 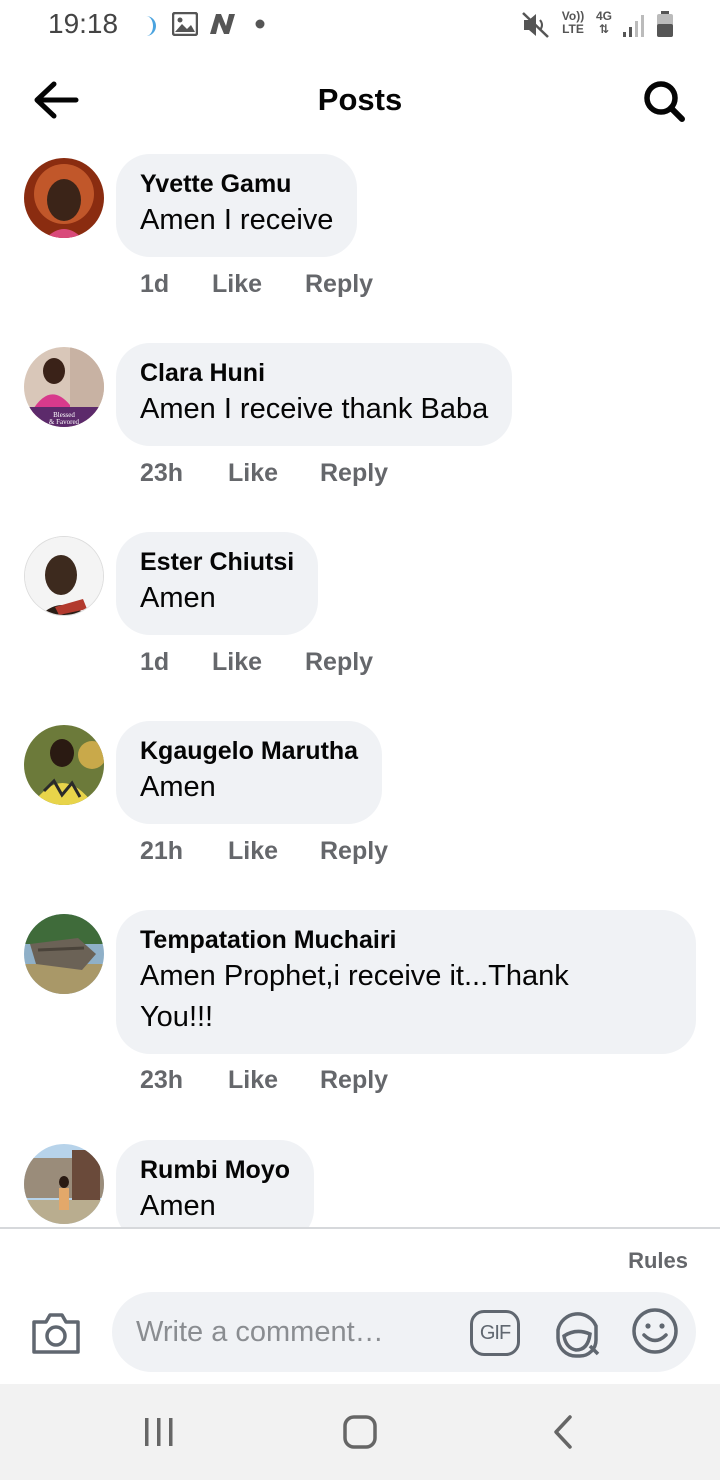 I want to click on comment-bubble: Clara Huni Amen I receive thank Baba, so click(x=314, y=394).